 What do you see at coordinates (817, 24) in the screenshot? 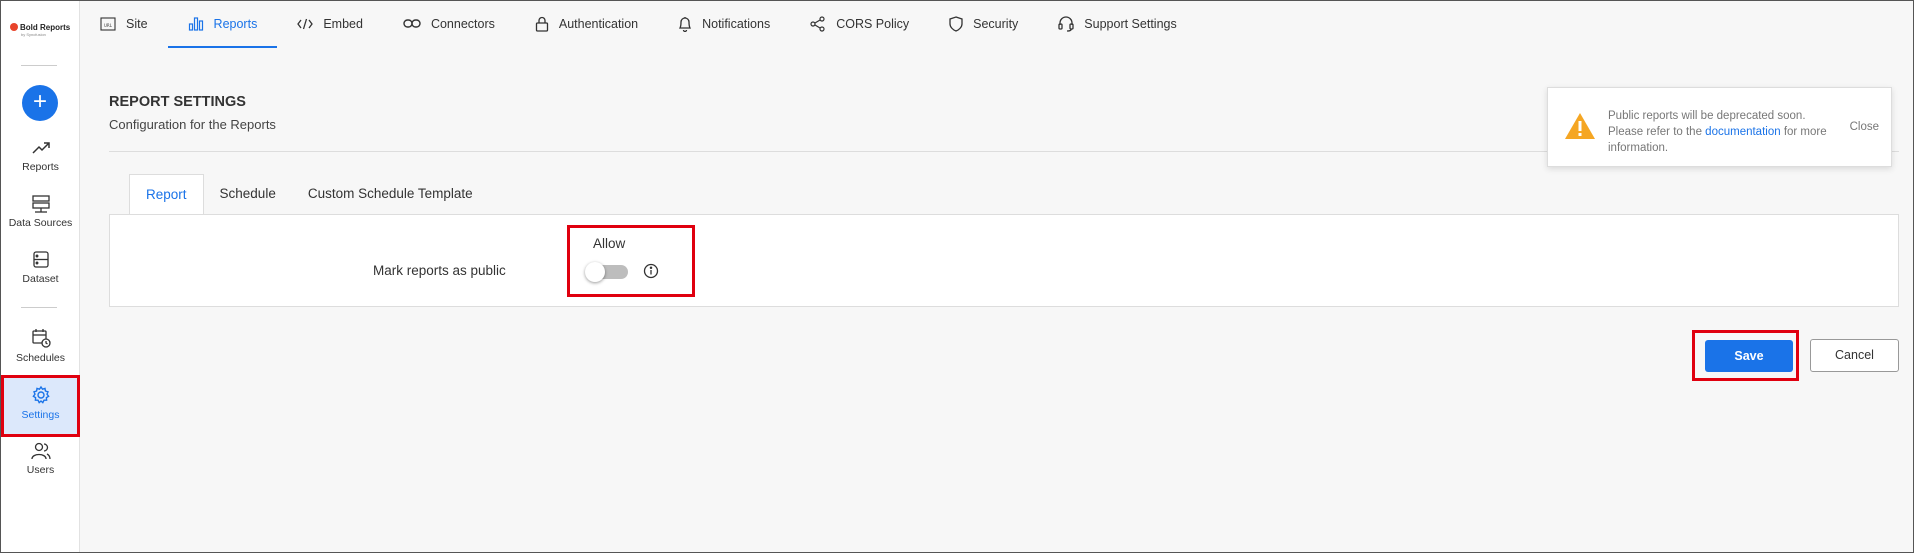
I see `share-icon` at bounding box center [817, 24].